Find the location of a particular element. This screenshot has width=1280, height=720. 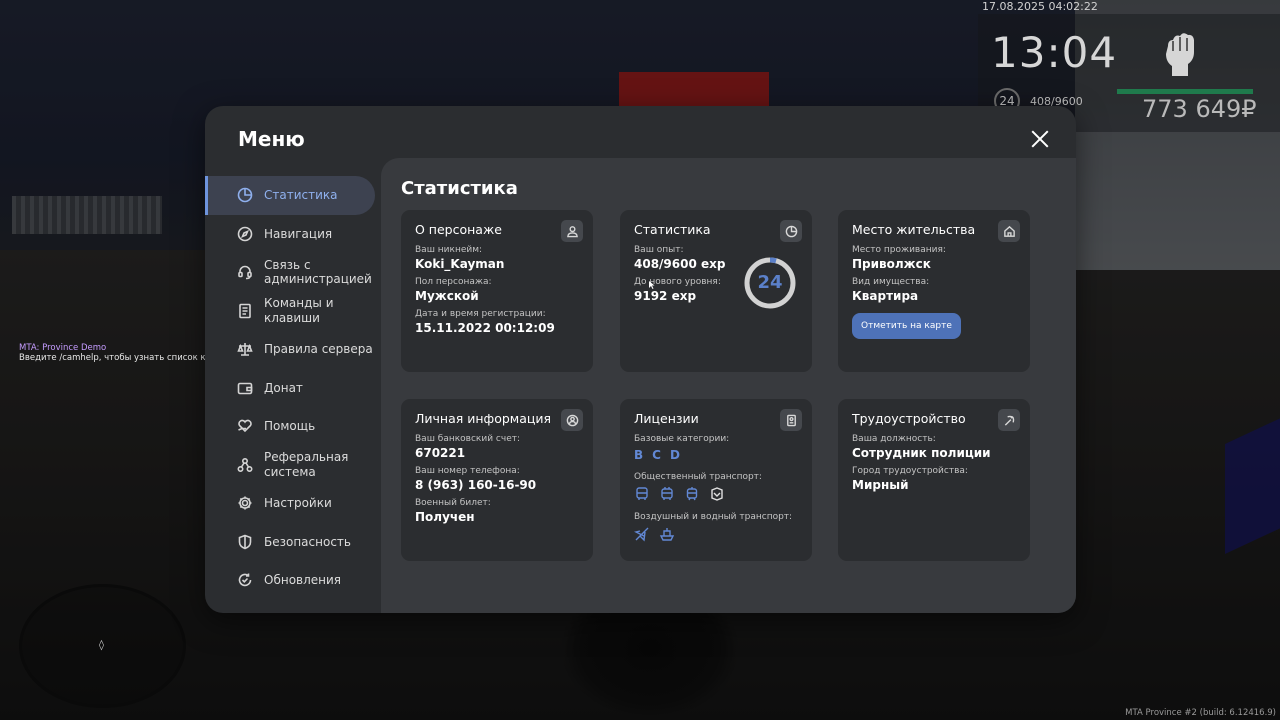

close-button is located at coordinates (1040, 139).